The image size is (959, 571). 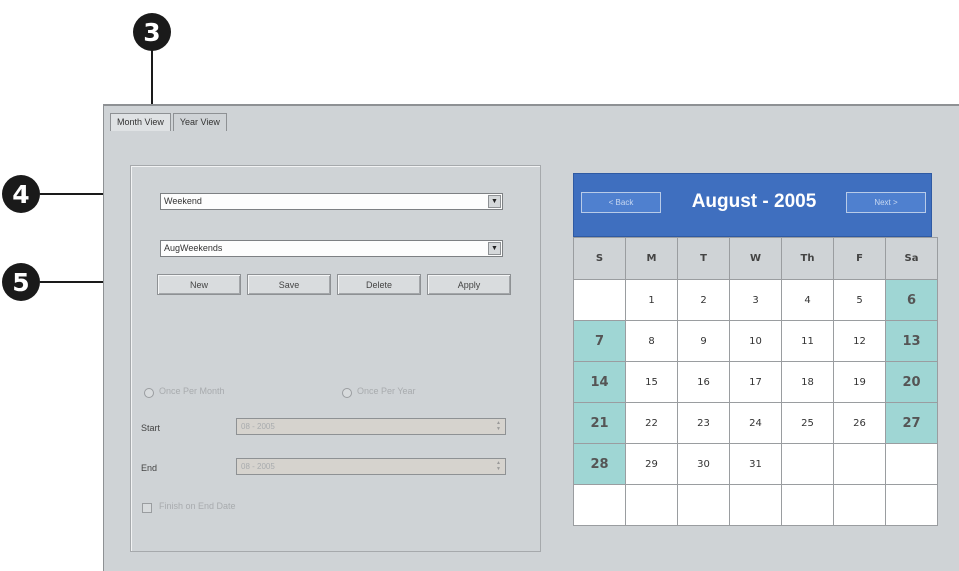 What do you see at coordinates (140, 122) in the screenshot?
I see `tab-month-view: Month View` at bounding box center [140, 122].